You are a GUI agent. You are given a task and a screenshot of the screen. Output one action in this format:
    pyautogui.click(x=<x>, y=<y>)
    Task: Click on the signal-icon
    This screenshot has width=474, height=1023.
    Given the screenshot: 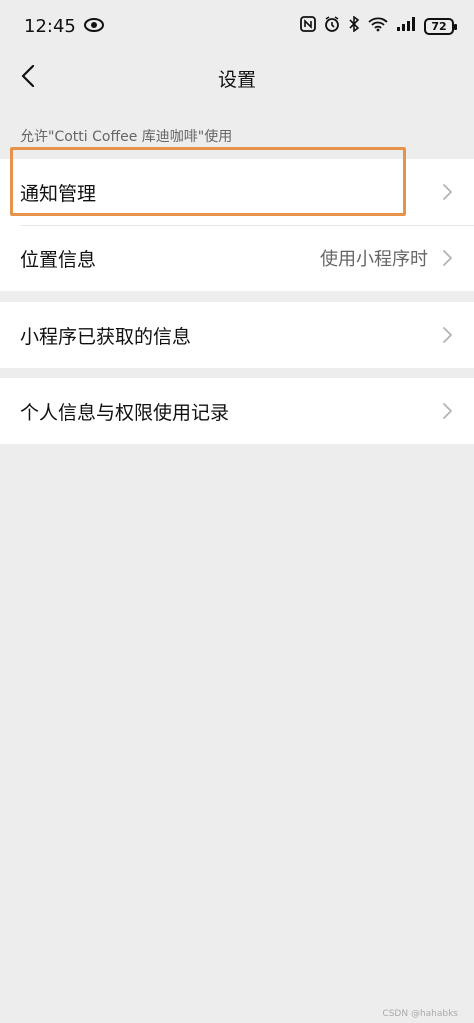 What is the action you would take?
    pyautogui.click(x=406, y=26)
    